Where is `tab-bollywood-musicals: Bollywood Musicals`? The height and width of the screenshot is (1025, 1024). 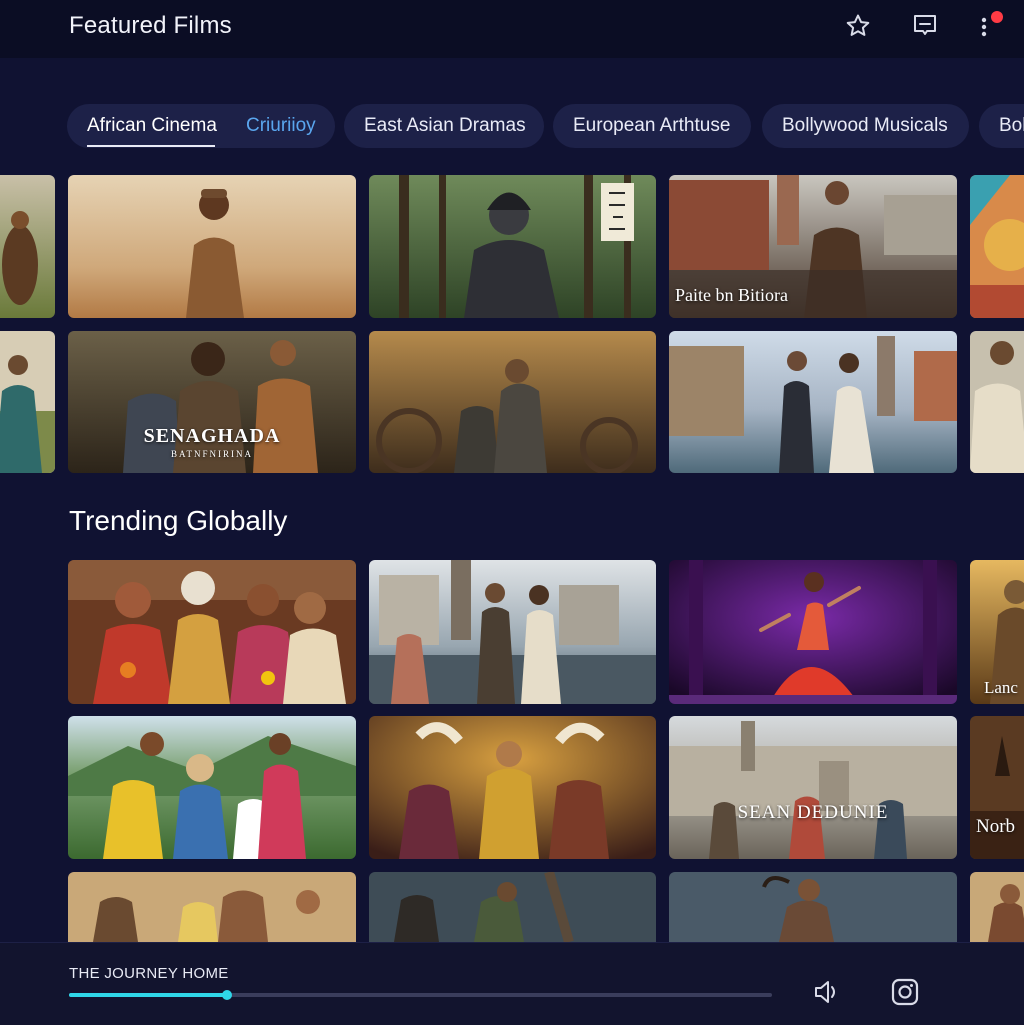
tab-bollywood-musicals: Bollywood Musicals is located at coordinates (865, 126).